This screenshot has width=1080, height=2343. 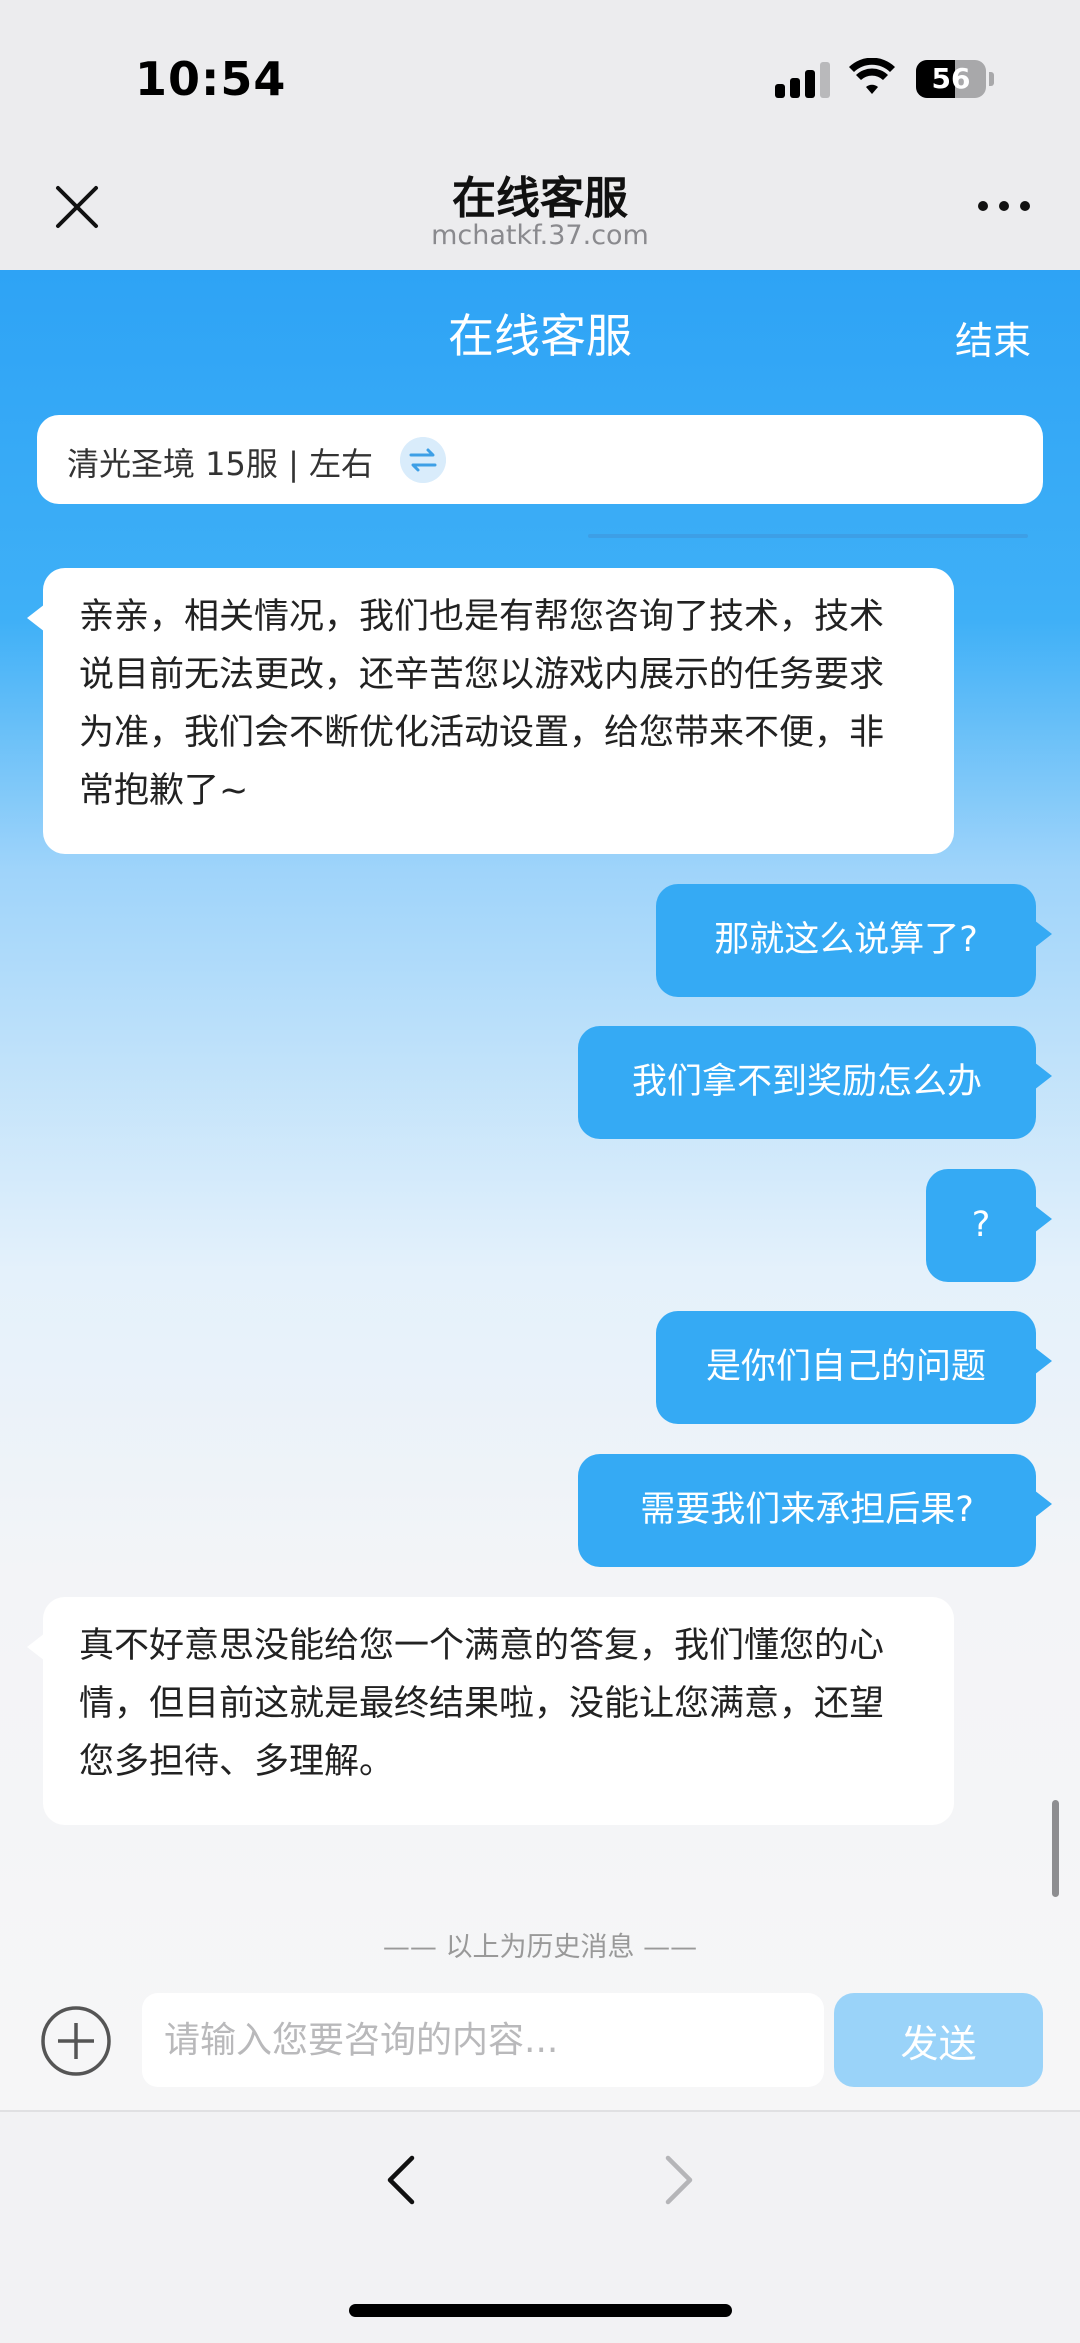 I want to click on add-icon, so click(x=76, y=2041).